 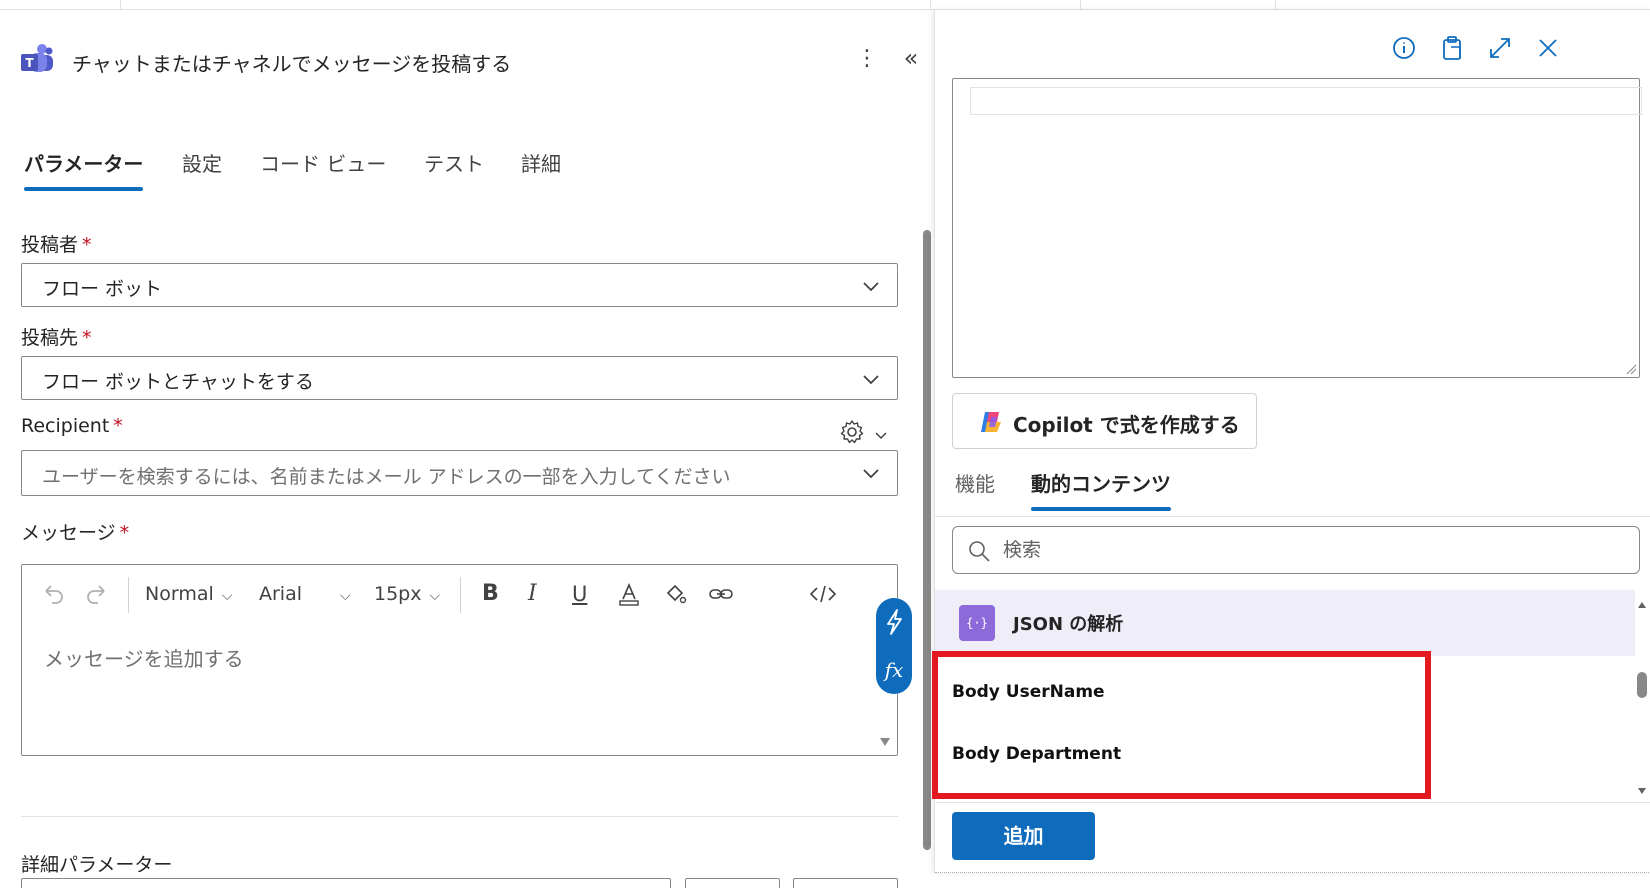 I want to click on tab-code-view: コード ビュー, so click(x=323, y=169).